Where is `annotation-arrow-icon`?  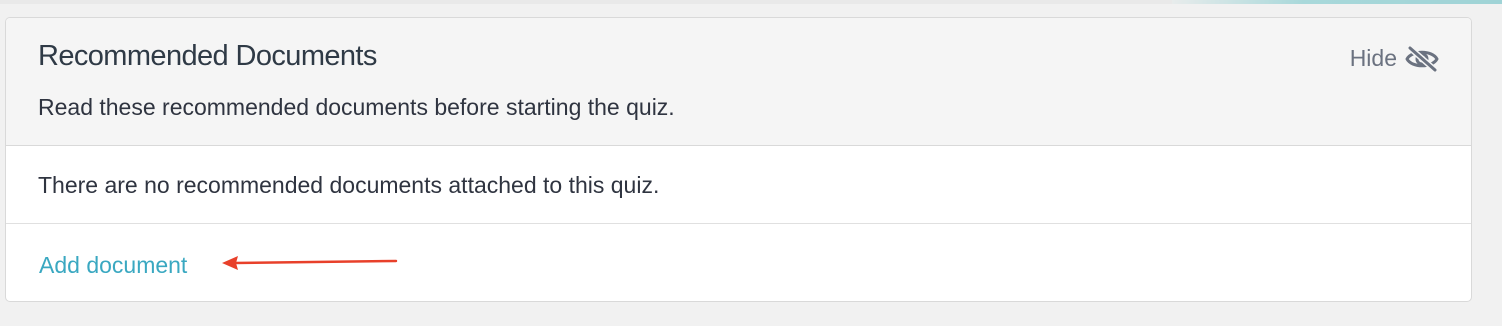 annotation-arrow-icon is located at coordinates (310, 265).